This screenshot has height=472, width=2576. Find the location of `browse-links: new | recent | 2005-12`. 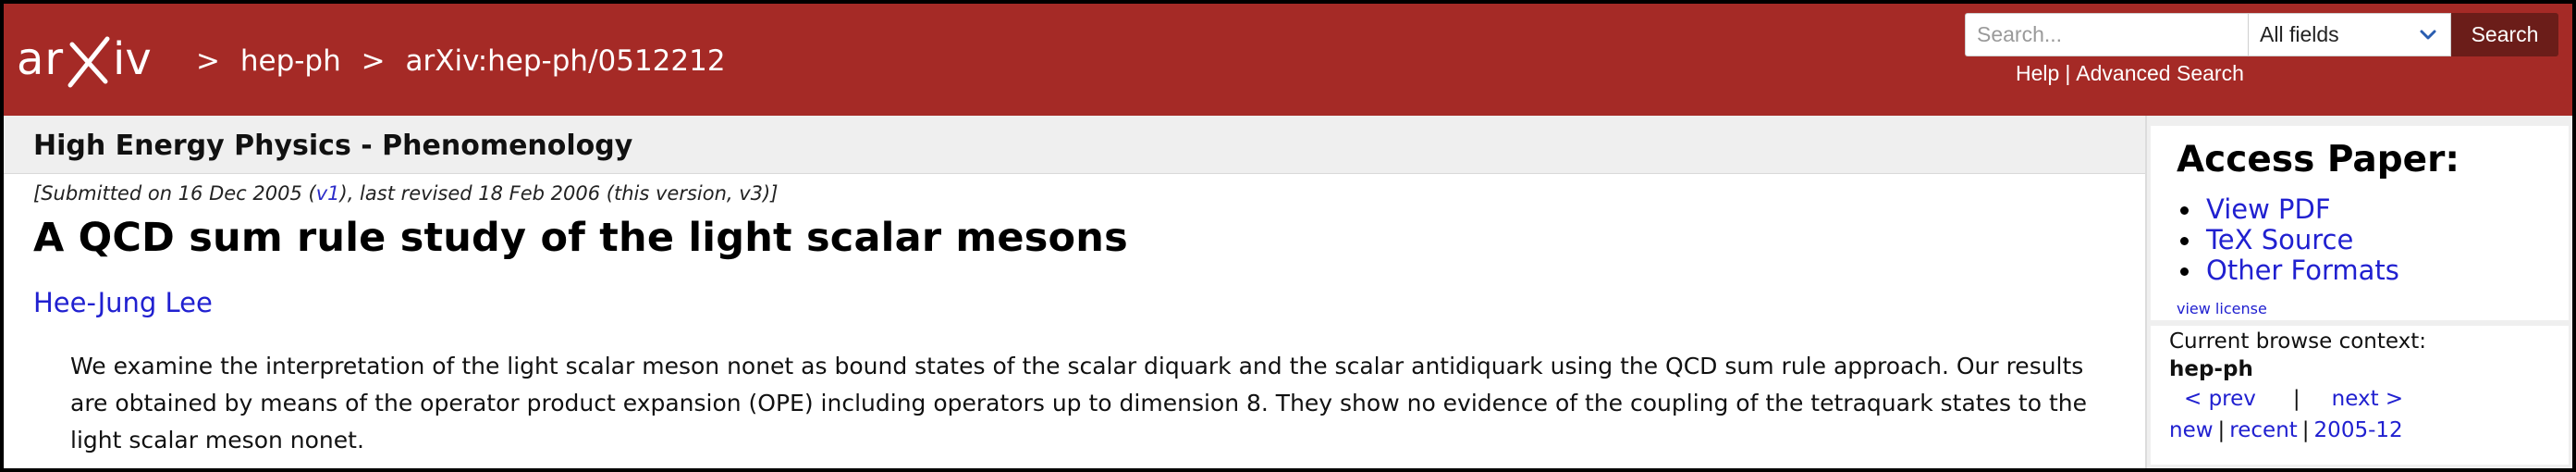

browse-links: new | recent | 2005-12 is located at coordinates (2286, 430).